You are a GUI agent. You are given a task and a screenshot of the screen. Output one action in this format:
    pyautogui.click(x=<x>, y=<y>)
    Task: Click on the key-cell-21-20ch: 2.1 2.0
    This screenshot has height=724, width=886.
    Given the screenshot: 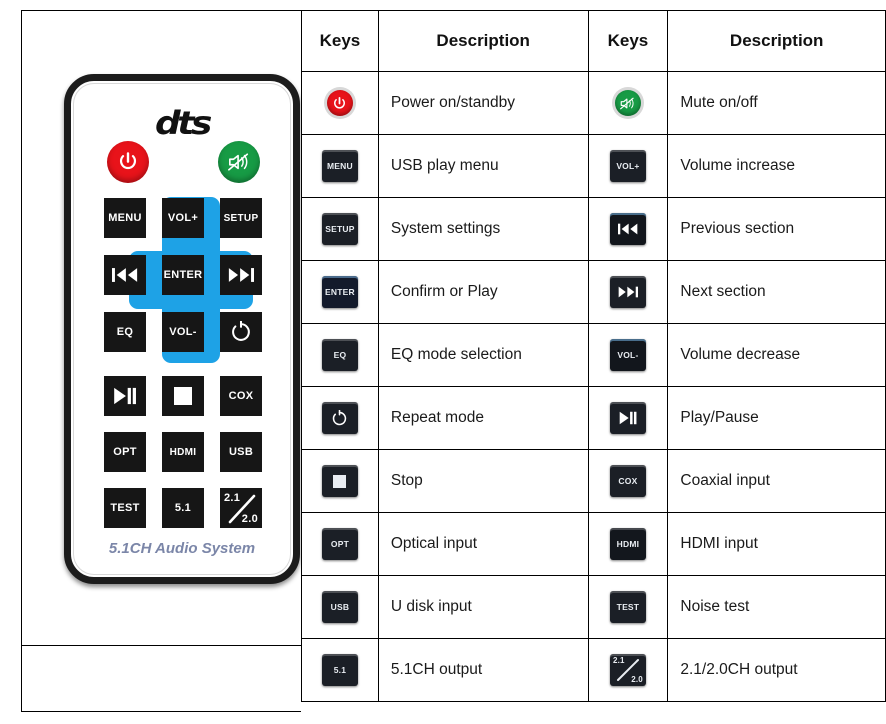 What is the action you would take?
    pyautogui.click(x=628, y=670)
    